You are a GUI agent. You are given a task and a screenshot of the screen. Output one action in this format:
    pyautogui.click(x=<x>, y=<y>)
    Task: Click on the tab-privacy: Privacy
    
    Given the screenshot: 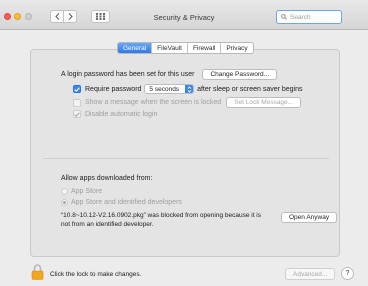 What is the action you would take?
    pyautogui.click(x=236, y=48)
    